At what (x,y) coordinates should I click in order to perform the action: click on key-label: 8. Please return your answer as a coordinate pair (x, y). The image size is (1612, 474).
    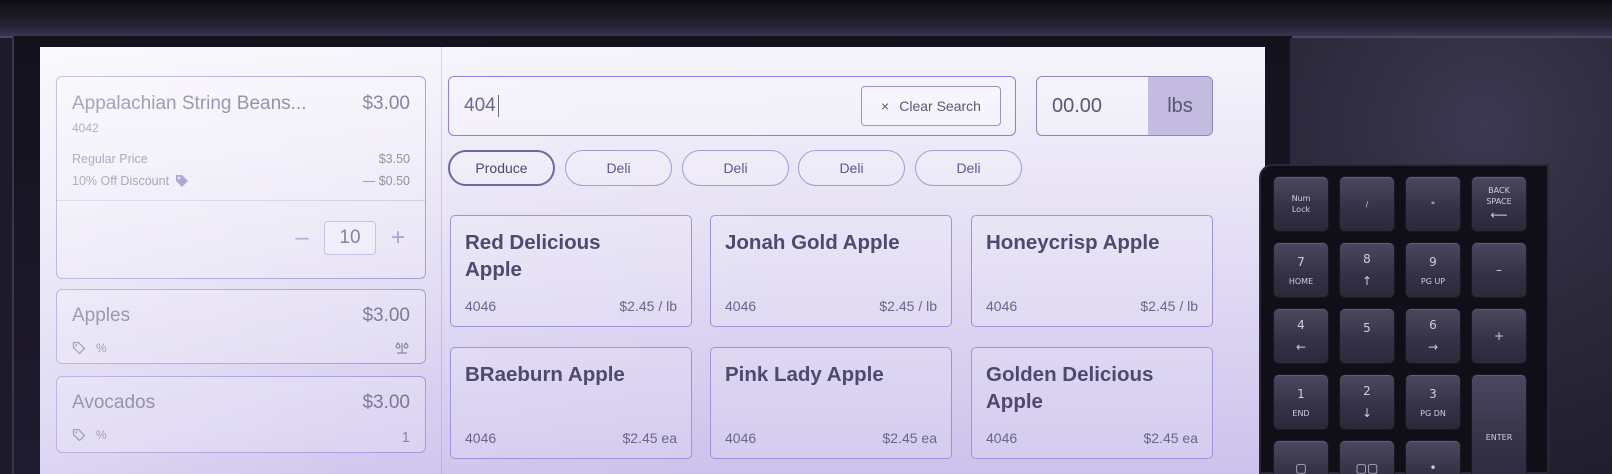
    Looking at the image, I should click on (1367, 259).